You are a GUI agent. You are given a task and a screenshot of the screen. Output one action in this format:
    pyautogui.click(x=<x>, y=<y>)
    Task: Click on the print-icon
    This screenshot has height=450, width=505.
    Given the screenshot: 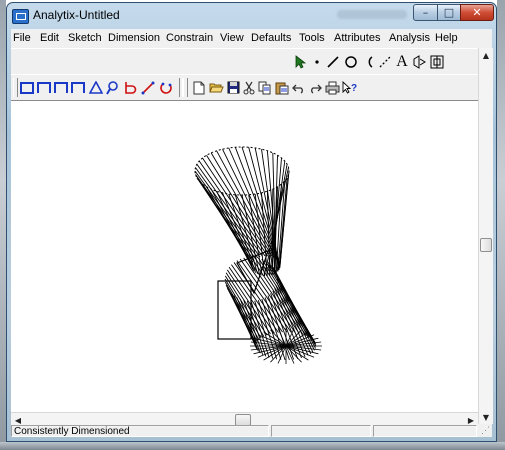 What is the action you would take?
    pyautogui.click(x=332, y=87)
    